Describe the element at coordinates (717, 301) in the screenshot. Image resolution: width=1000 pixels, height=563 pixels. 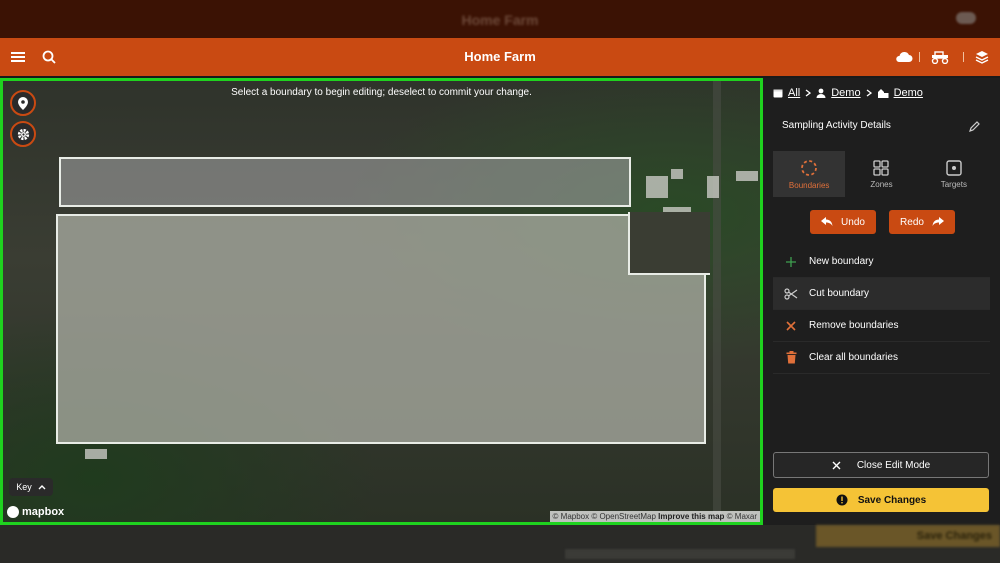
I see `map-road` at that location.